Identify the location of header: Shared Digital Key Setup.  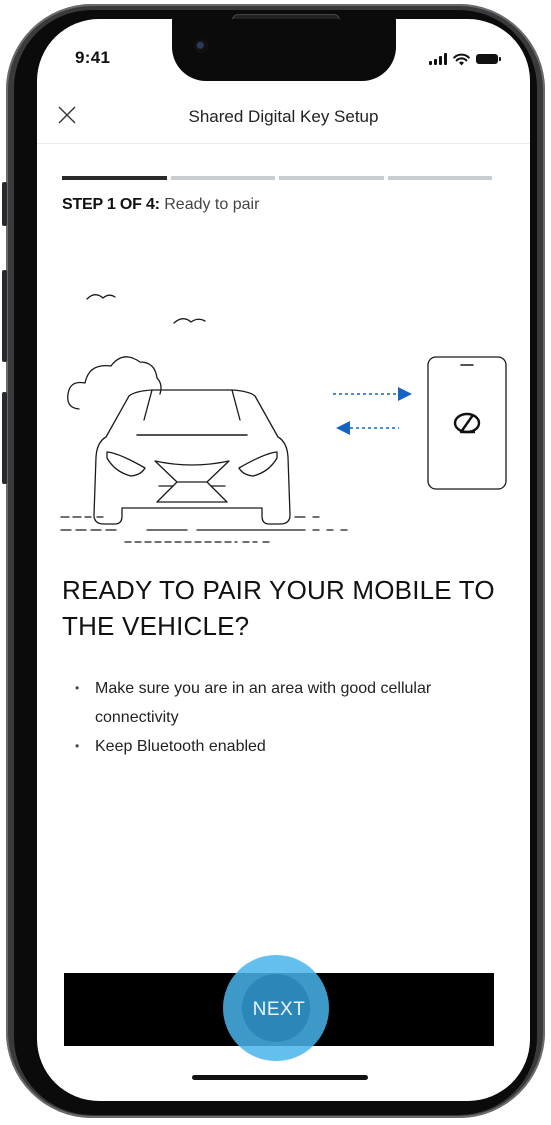
(283, 116).